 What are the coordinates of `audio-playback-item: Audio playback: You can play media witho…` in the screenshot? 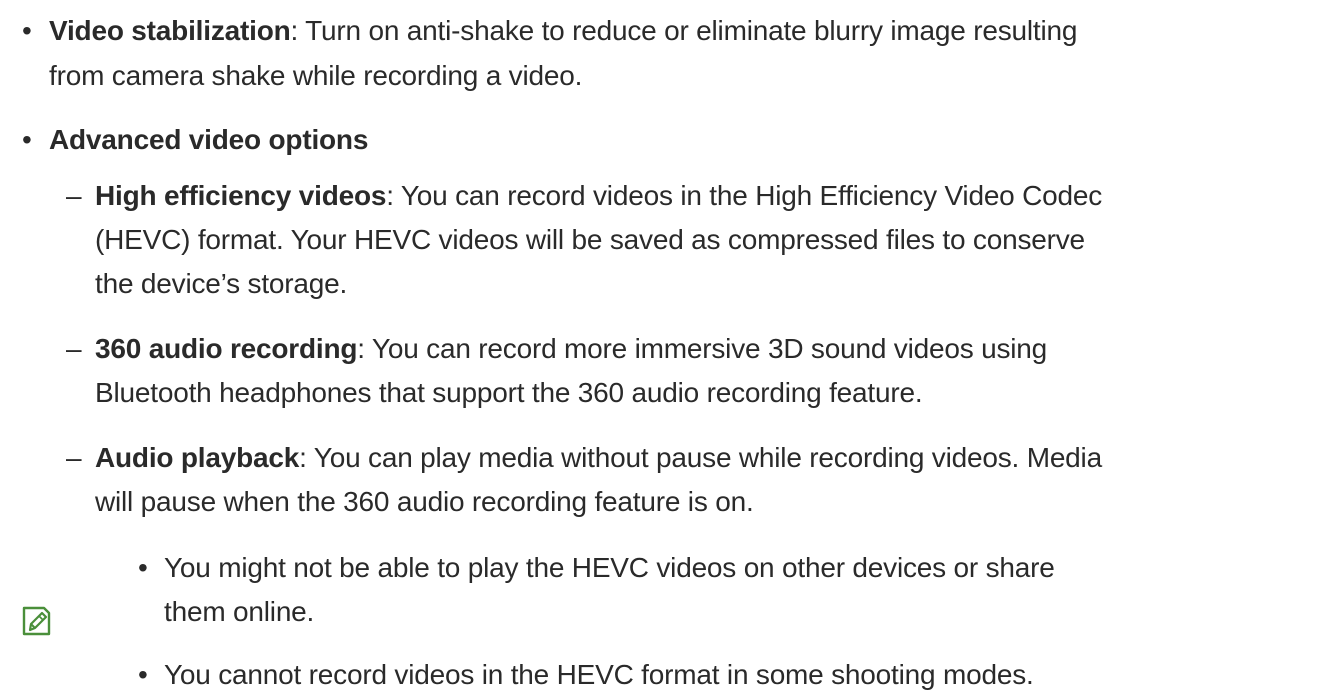 It's located at (598, 458).